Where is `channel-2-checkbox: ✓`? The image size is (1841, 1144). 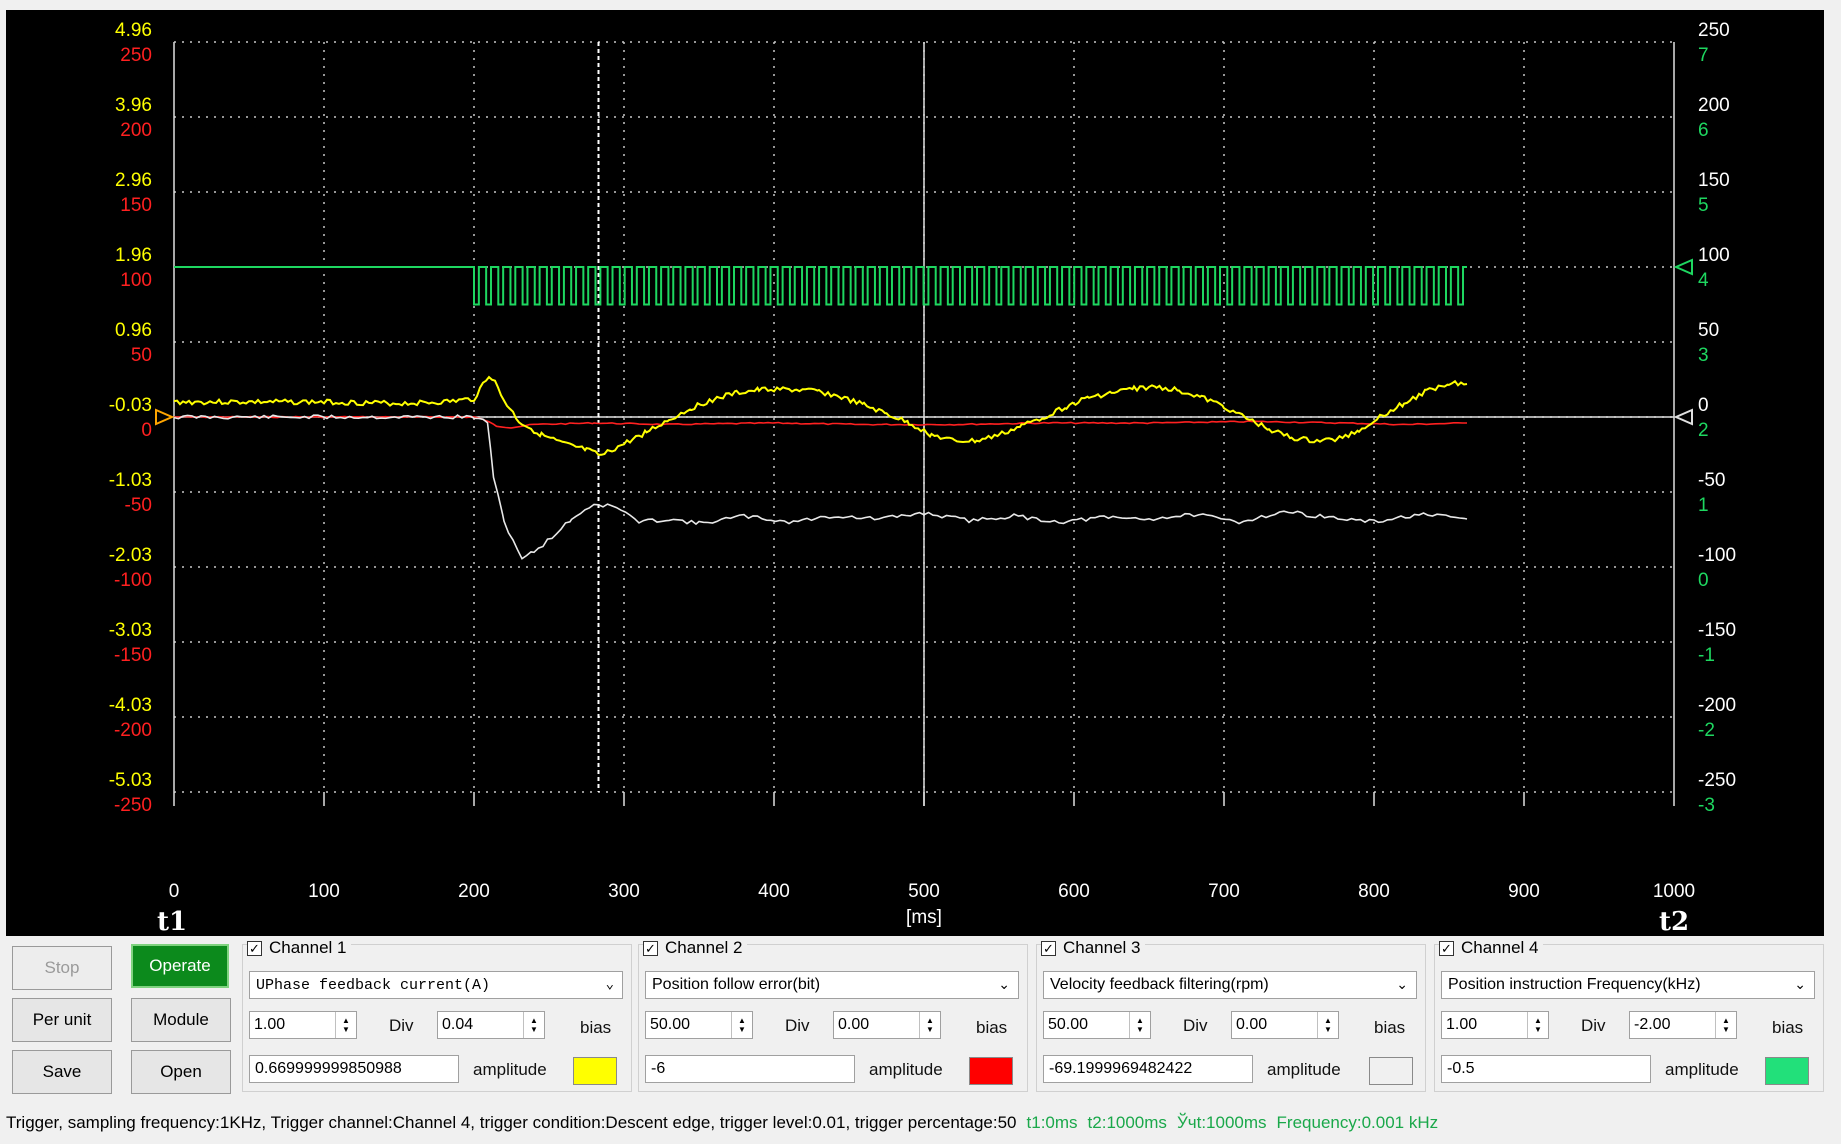
channel-2-checkbox: ✓ is located at coordinates (650, 948).